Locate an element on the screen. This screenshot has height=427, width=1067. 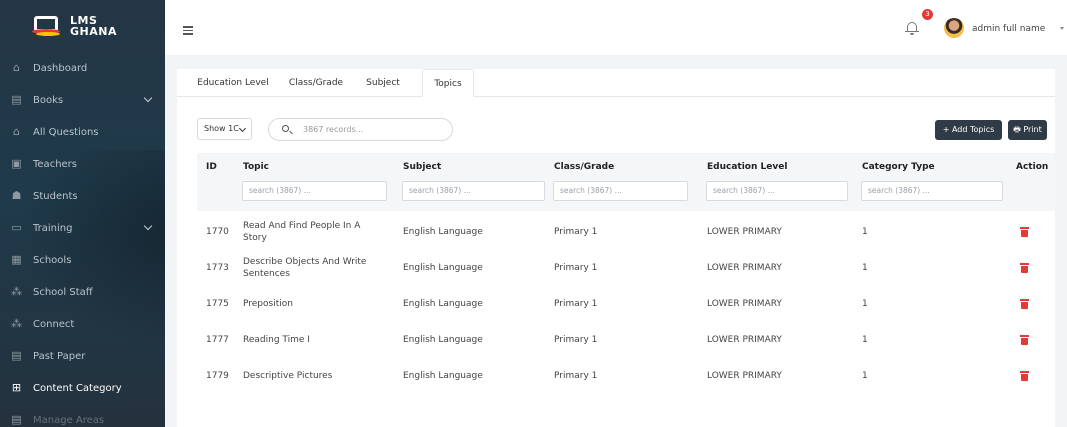
sidebar-item-content-category: ⊞ Content Category is located at coordinates (82, 388).